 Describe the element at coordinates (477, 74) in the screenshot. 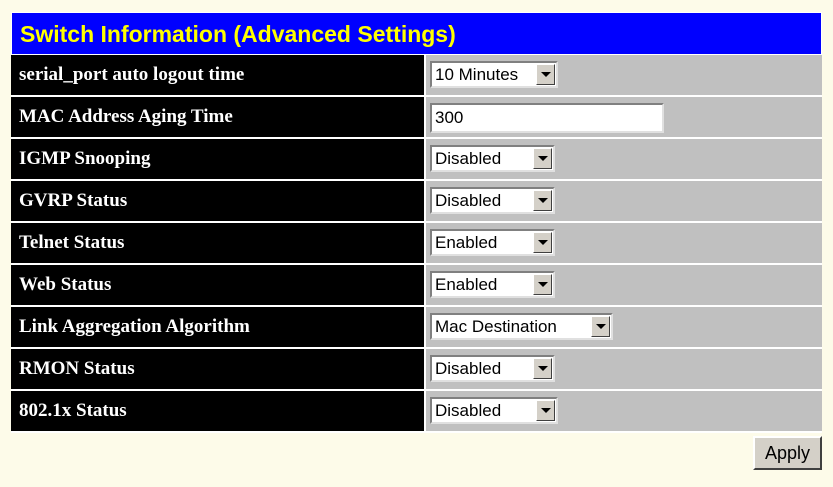

I see `select-value: 10 Minutes` at that location.